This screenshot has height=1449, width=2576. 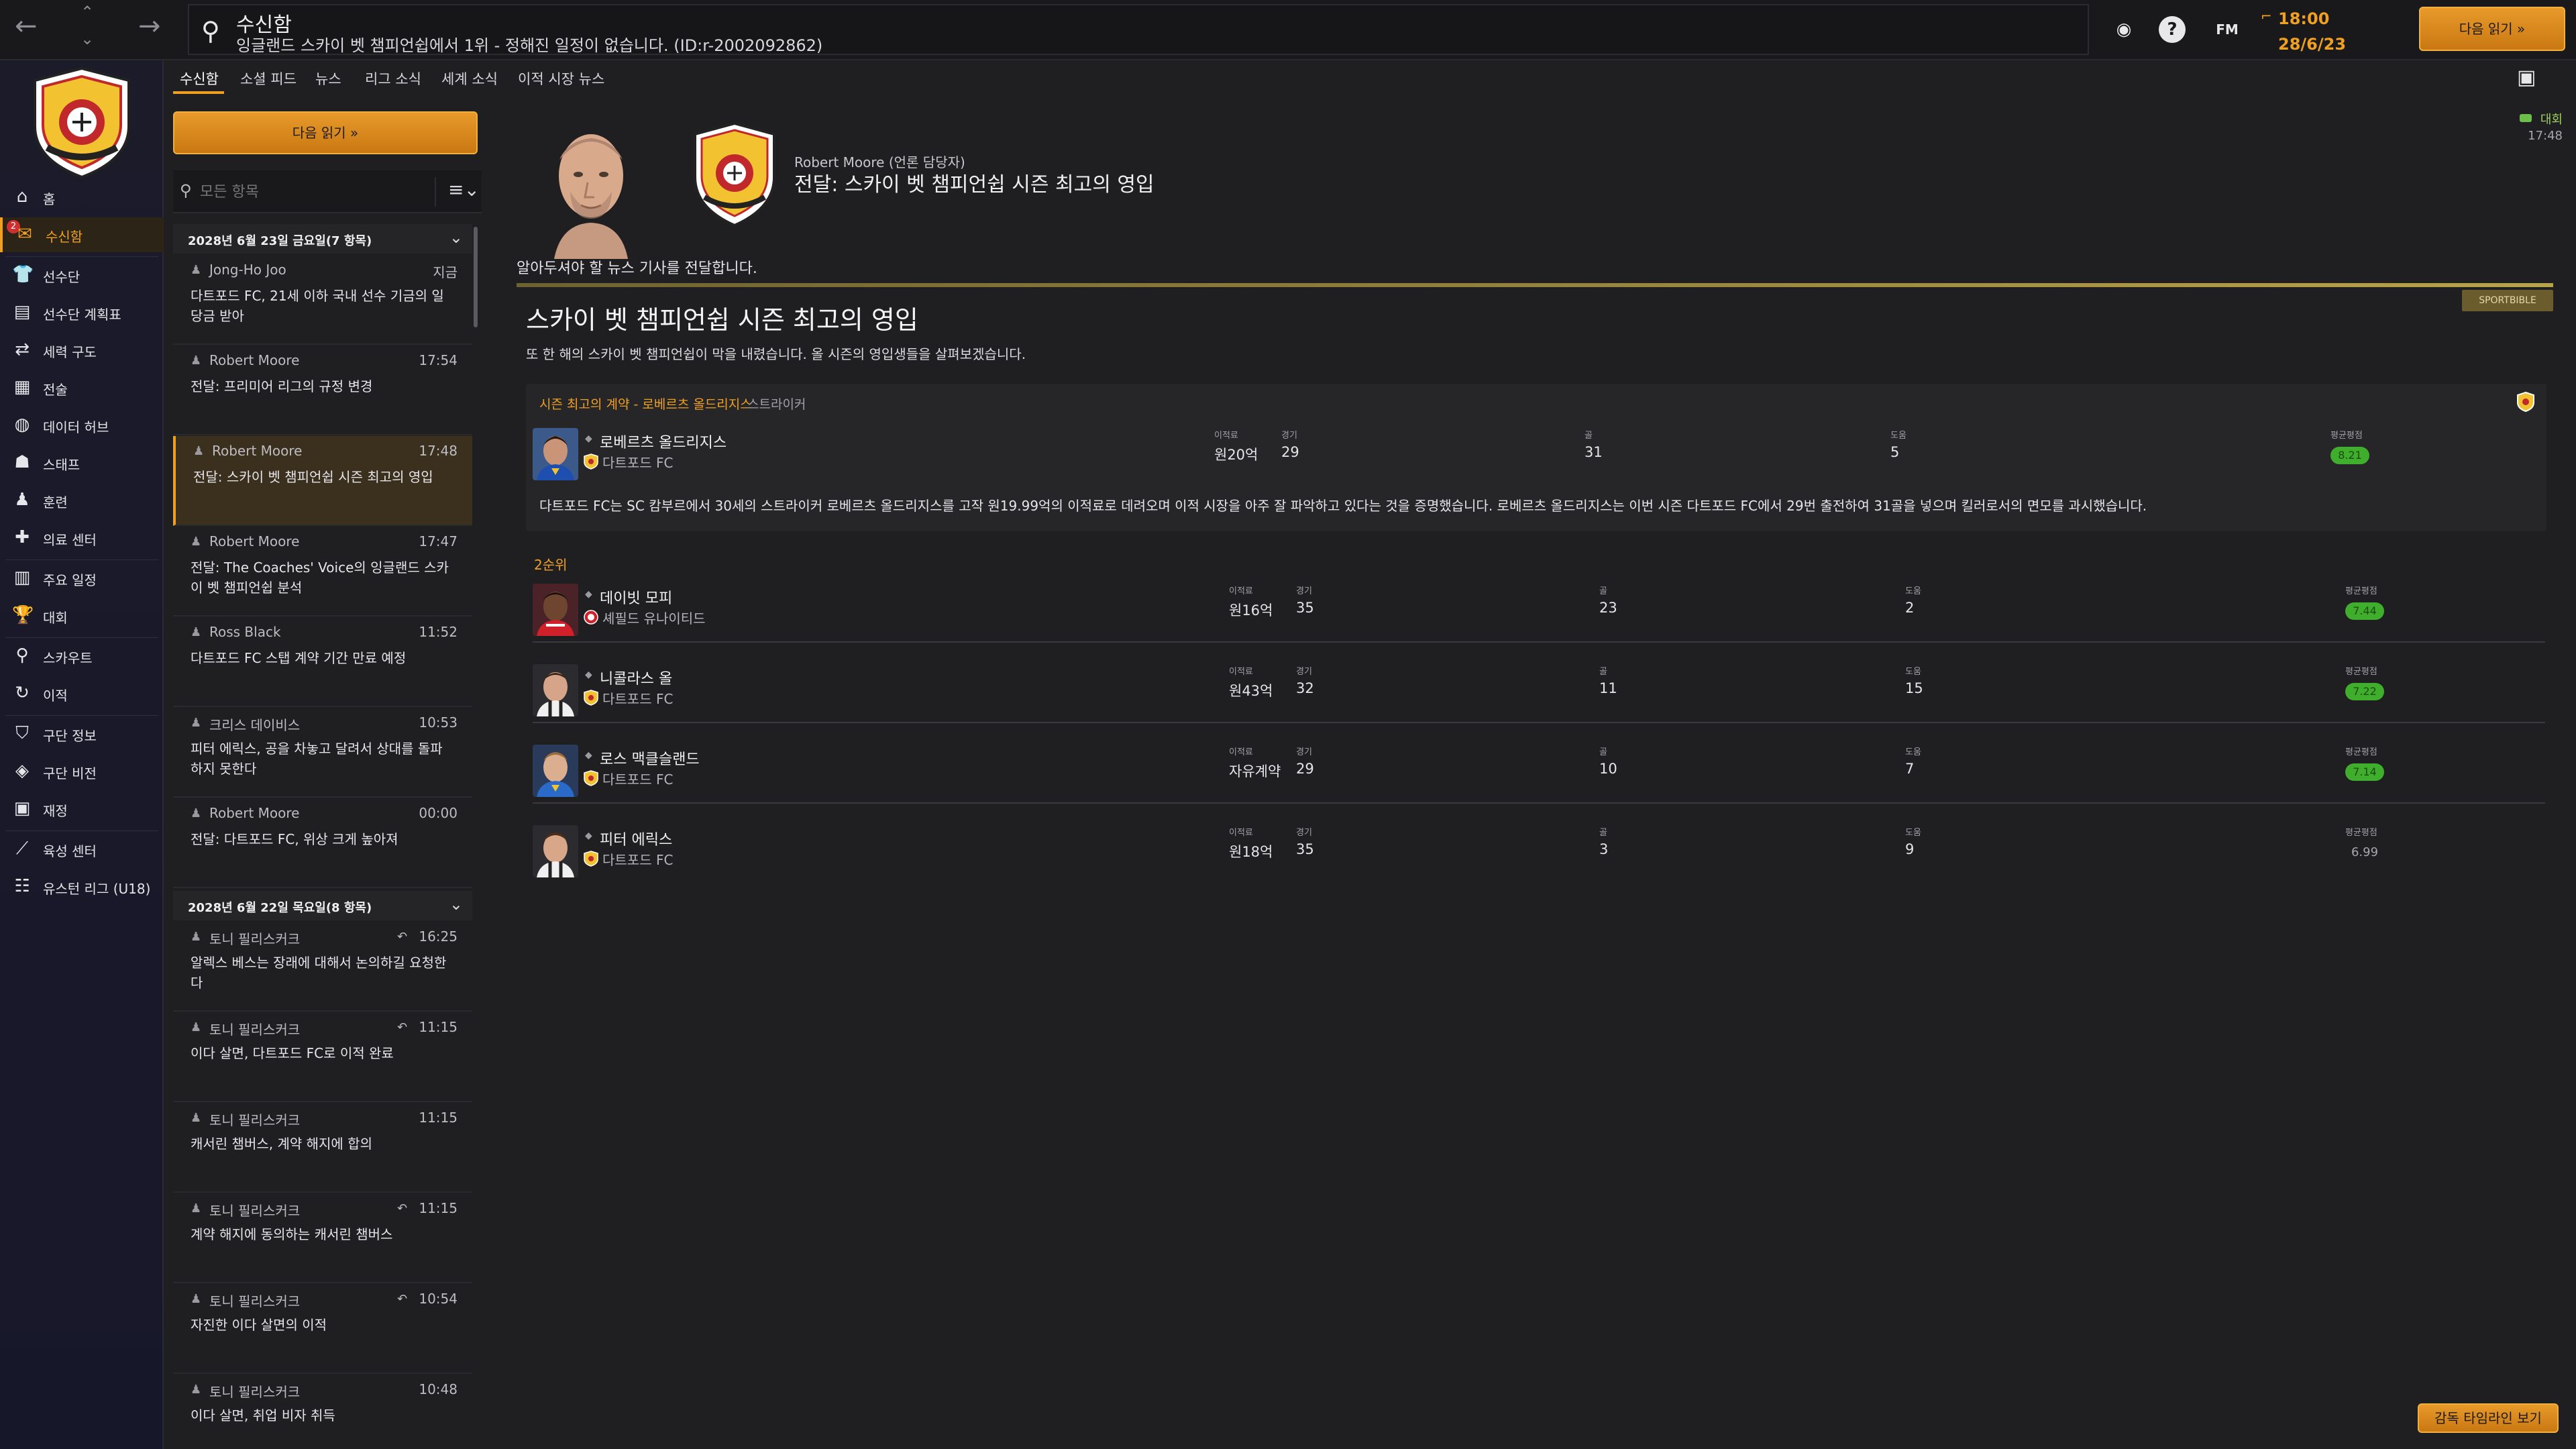 What do you see at coordinates (268, 78) in the screenshot?
I see `tab-social-feed: 소셜 피드` at bounding box center [268, 78].